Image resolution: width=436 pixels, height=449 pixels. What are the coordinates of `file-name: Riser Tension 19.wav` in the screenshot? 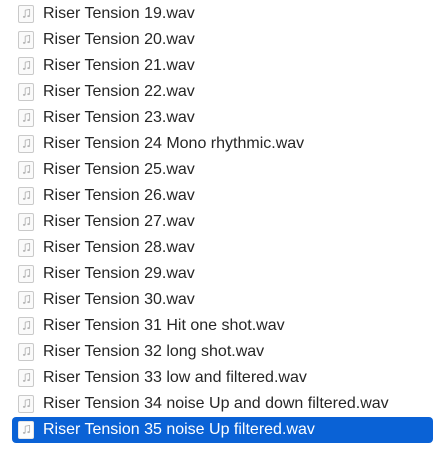 It's located at (119, 13).